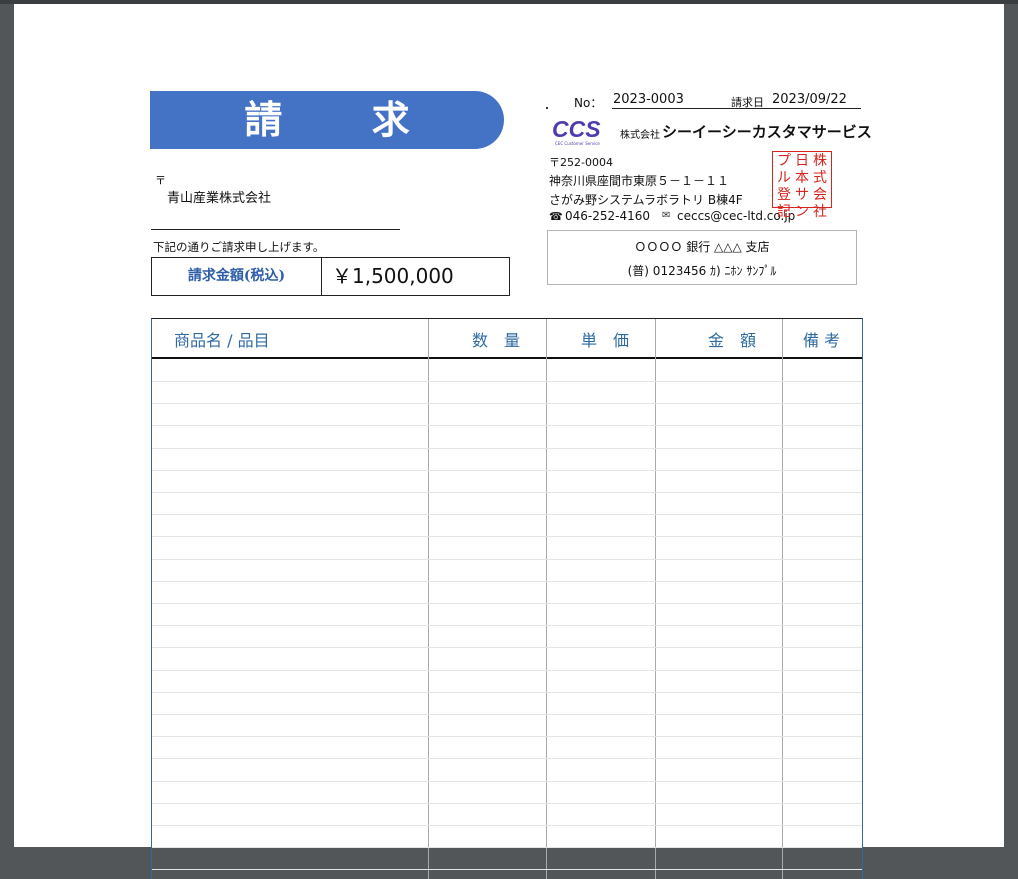  I want to click on company-name: シーイーシーカスタマサービス, so click(767, 132).